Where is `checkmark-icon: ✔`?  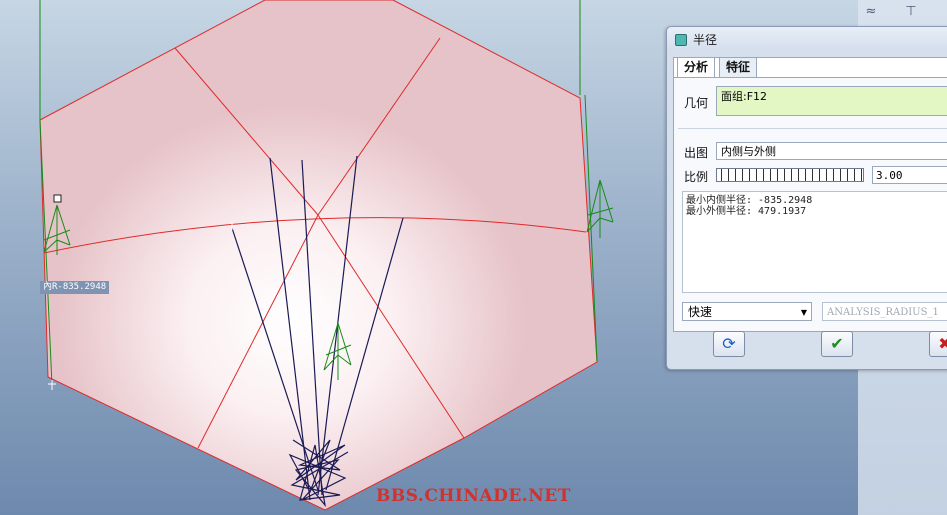
checkmark-icon: ✔ is located at coordinates (837, 343).